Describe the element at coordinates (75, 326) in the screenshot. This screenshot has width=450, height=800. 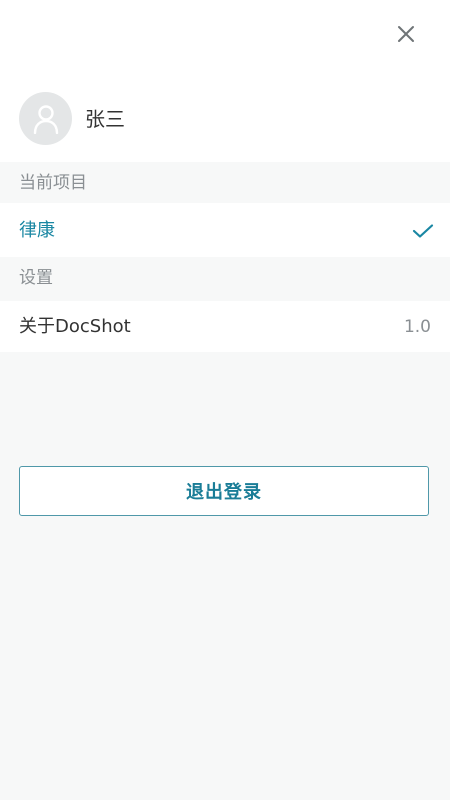
I see `about-label: 关于DocShot` at that location.